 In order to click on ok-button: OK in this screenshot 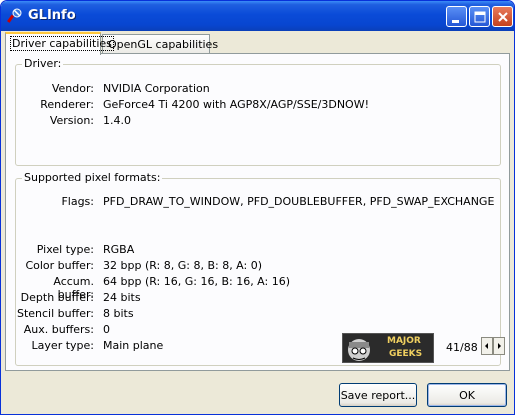, I will do `click(467, 395)`.